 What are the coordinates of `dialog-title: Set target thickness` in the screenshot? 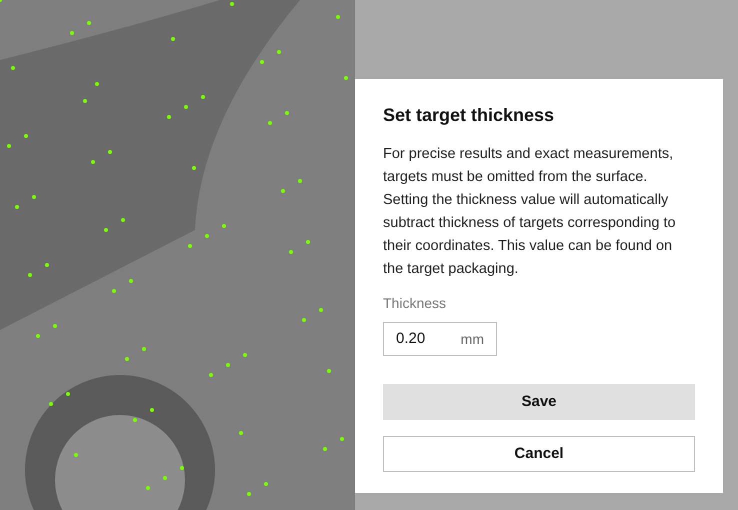 It's located at (469, 115).